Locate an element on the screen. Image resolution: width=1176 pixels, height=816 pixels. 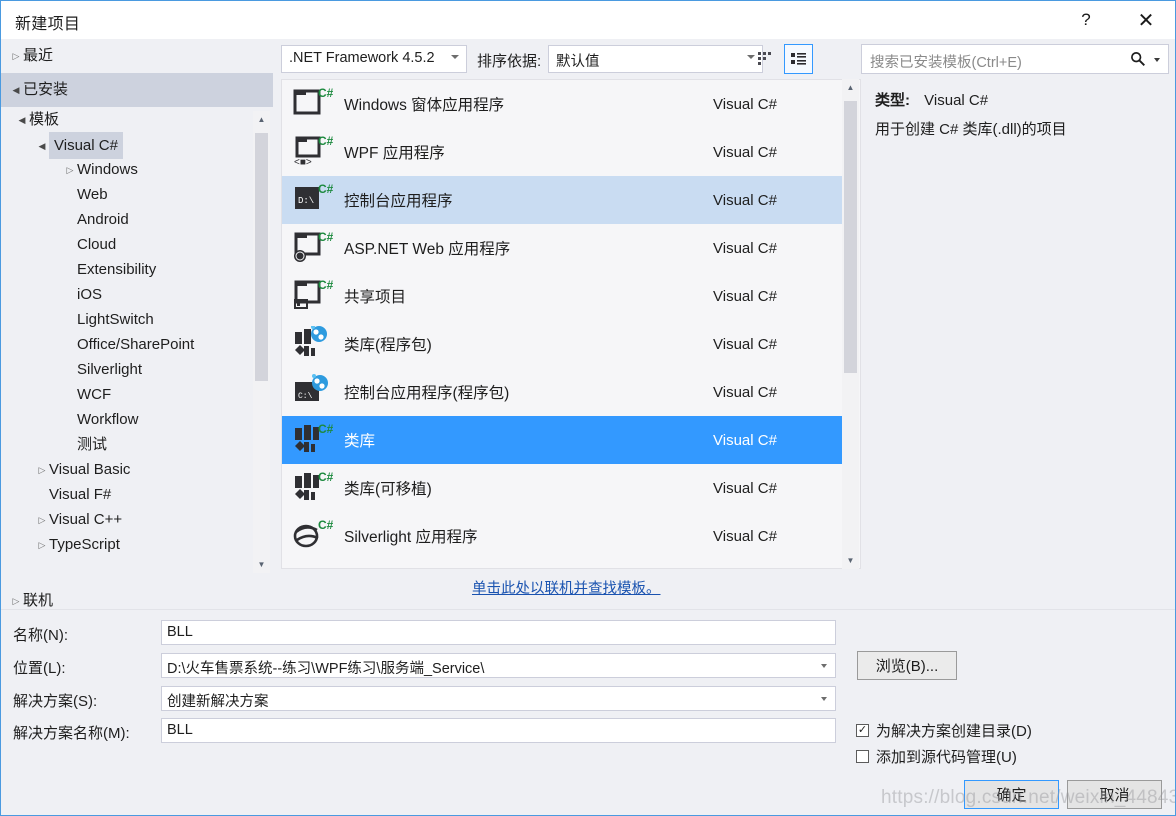
tree-item-typescript: ▷ TypeScript is located at coordinates (137, 544).